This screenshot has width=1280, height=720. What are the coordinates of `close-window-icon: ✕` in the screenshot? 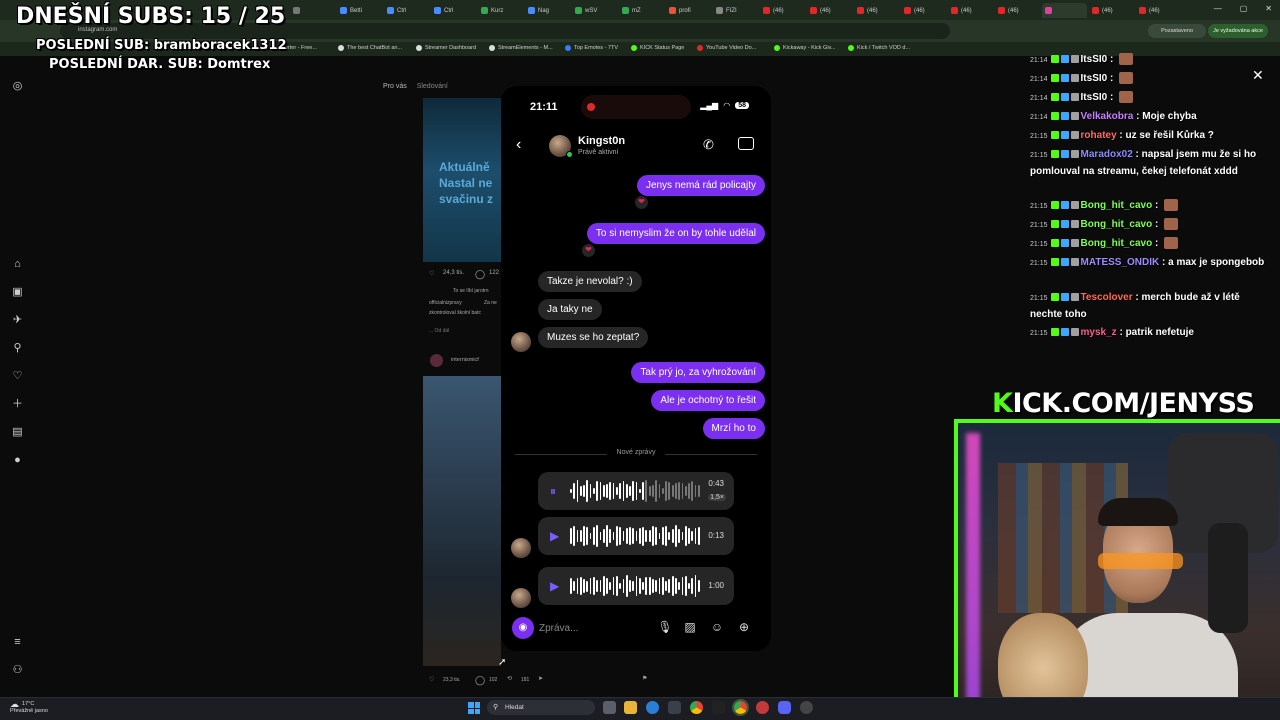 It's located at (1268, 8).